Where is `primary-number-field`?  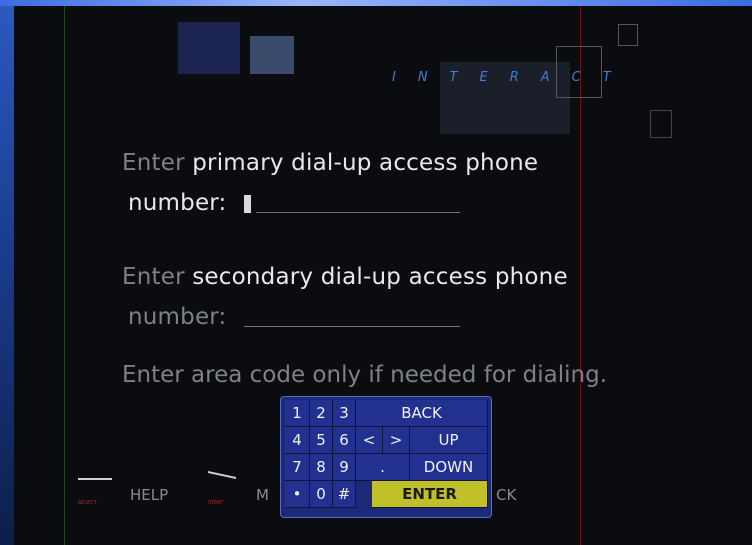 primary-number-field is located at coordinates (358, 212).